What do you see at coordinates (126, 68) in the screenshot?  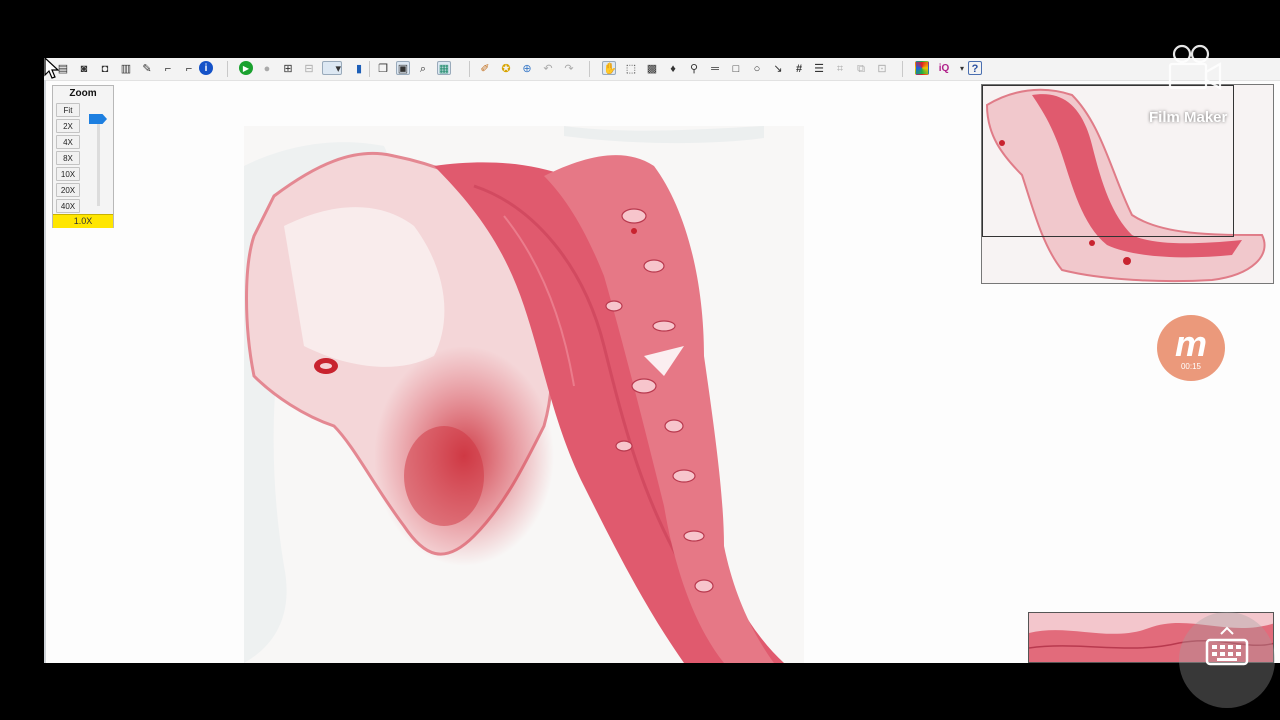 I see `print-icon: ▥` at bounding box center [126, 68].